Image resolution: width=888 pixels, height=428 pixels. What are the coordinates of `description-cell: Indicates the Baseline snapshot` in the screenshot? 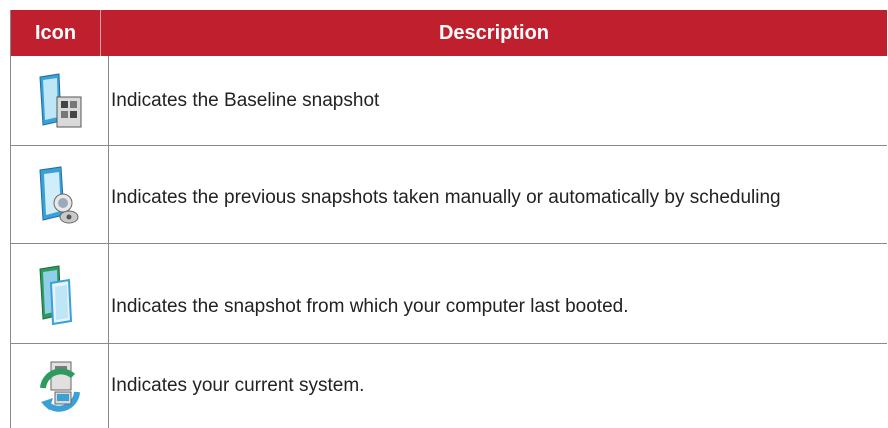 It's located at (245, 100).